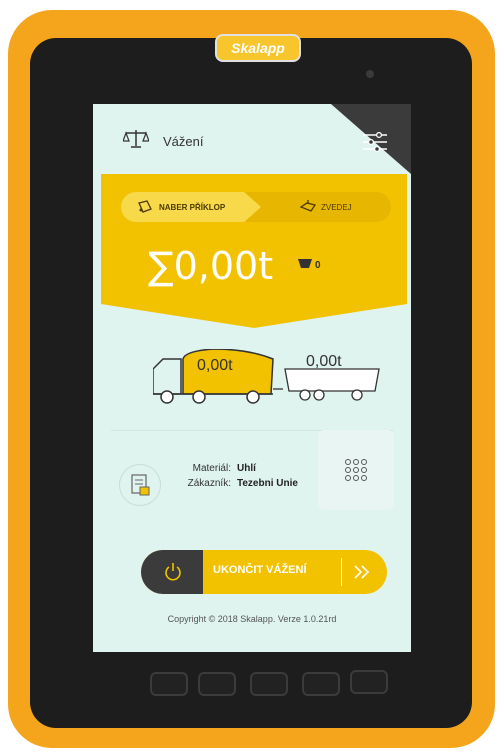  I want to click on material-info-icon, so click(140, 485).